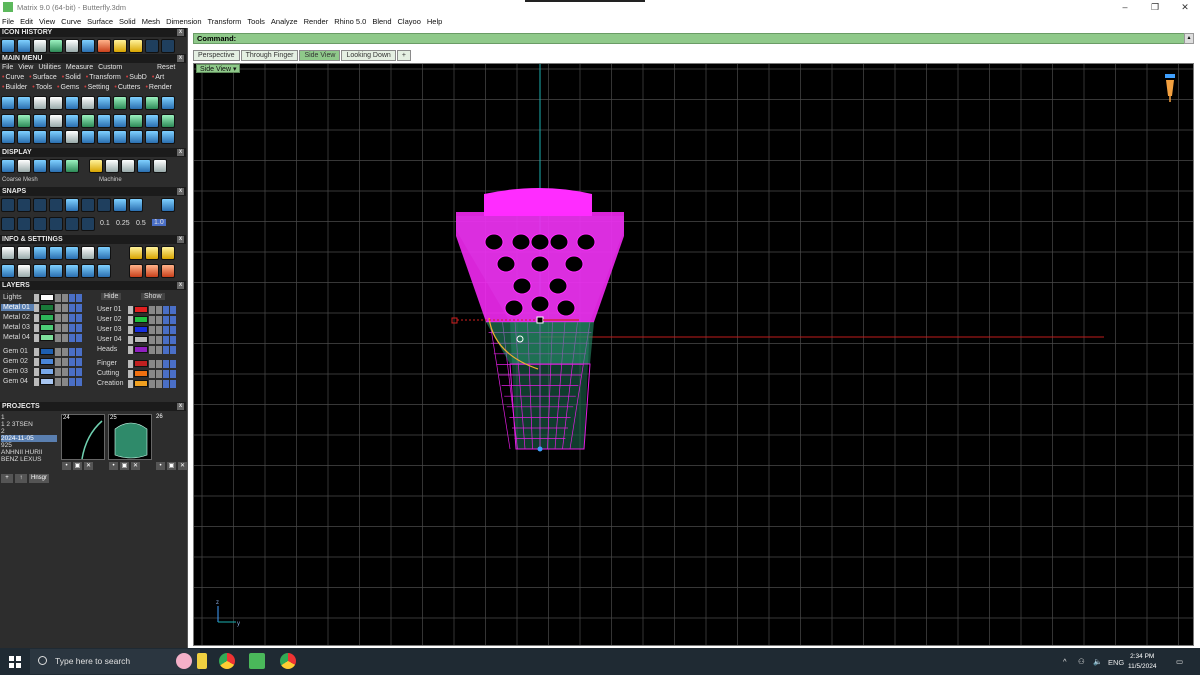  What do you see at coordinates (72, 137) in the screenshot?
I see `move-icon` at bounding box center [72, 137].